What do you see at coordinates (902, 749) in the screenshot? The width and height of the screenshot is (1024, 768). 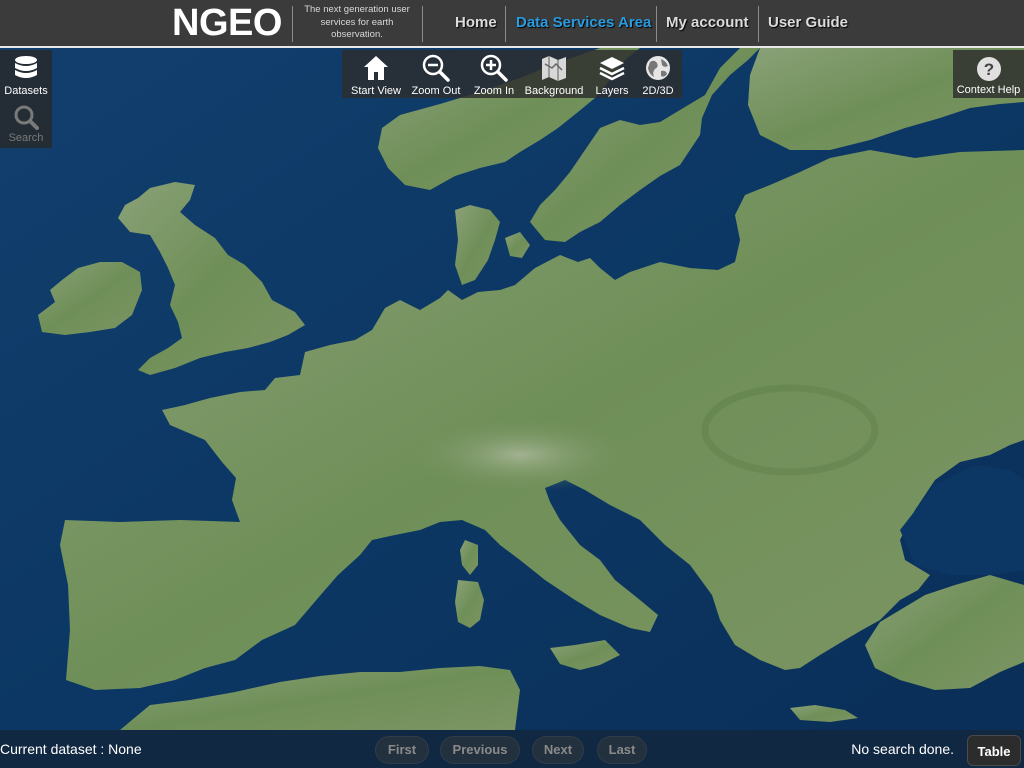 I see `search-status-text: No search done.` at bounding box center [902, 749].